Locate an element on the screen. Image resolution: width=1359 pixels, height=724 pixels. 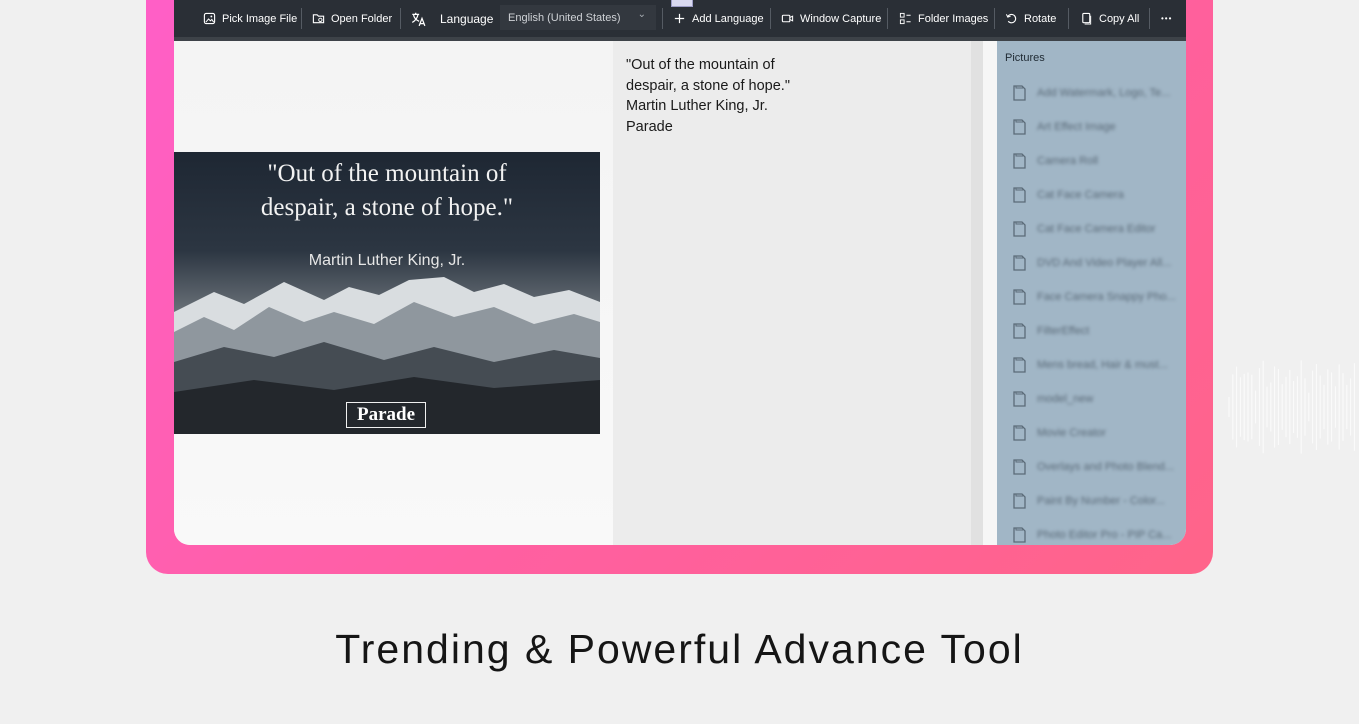
pick-image-button: Pick Image File is located at coordinates (250, 18).